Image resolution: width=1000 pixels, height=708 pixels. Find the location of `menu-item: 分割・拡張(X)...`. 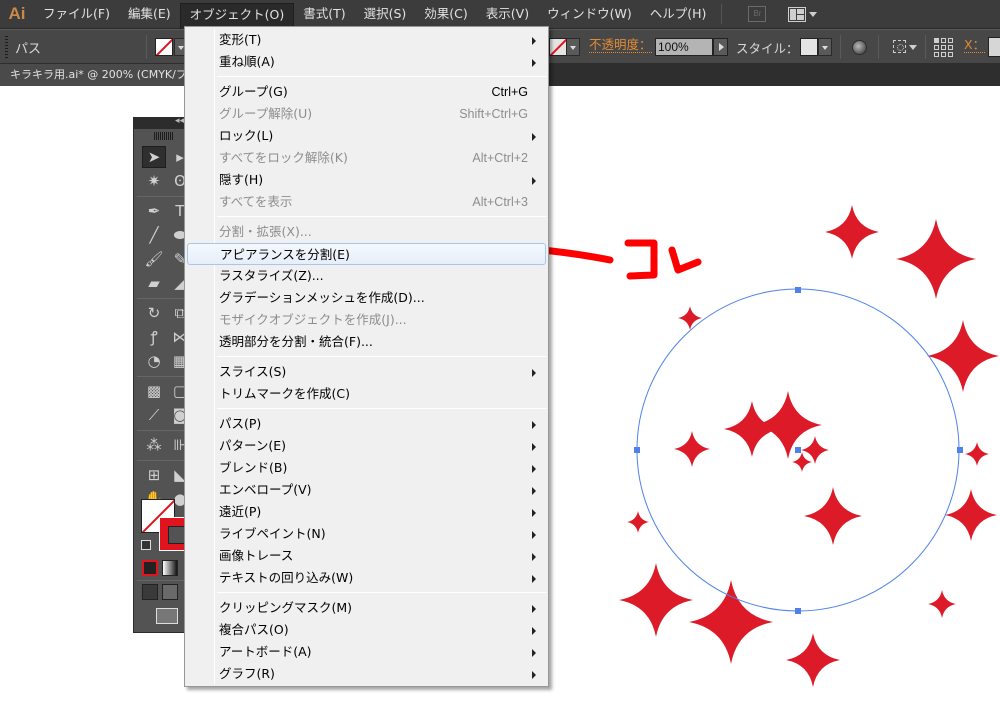

menu-item: 分割・拡張(X)... is located at coordinates (366, 232).